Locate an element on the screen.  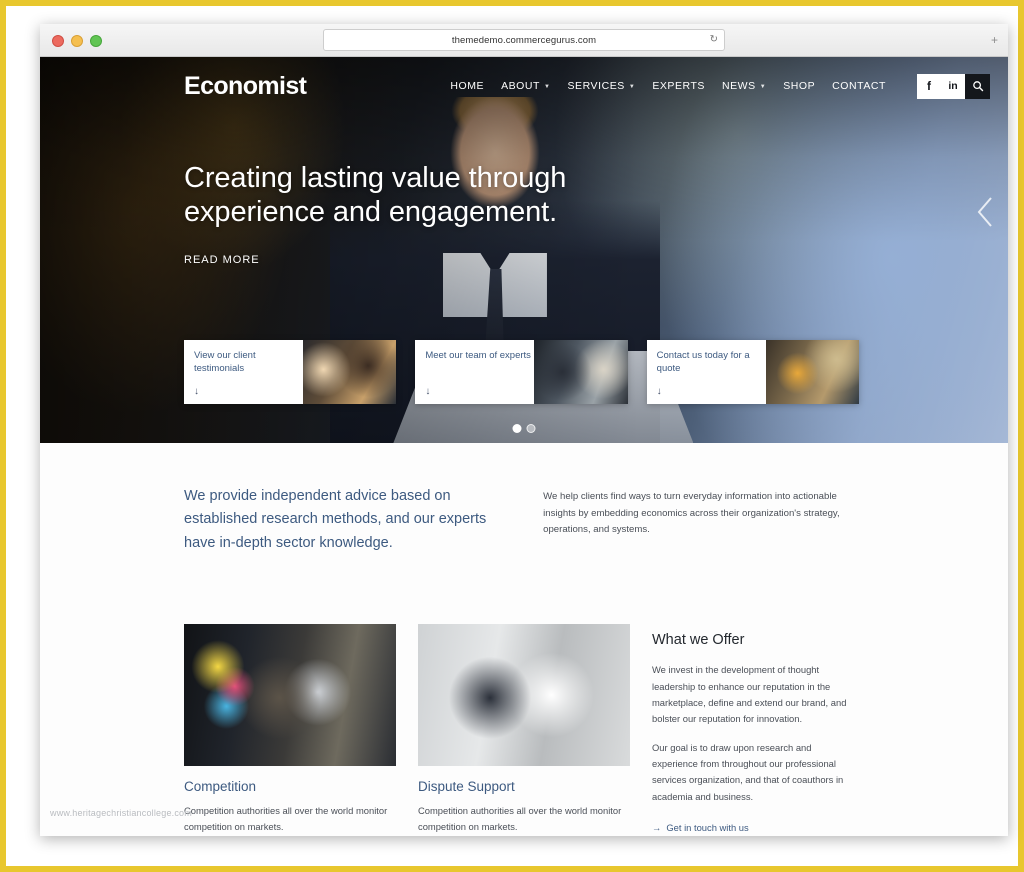
promo-card-label: Contact us today for a quote is located at coordinates (703, 362).